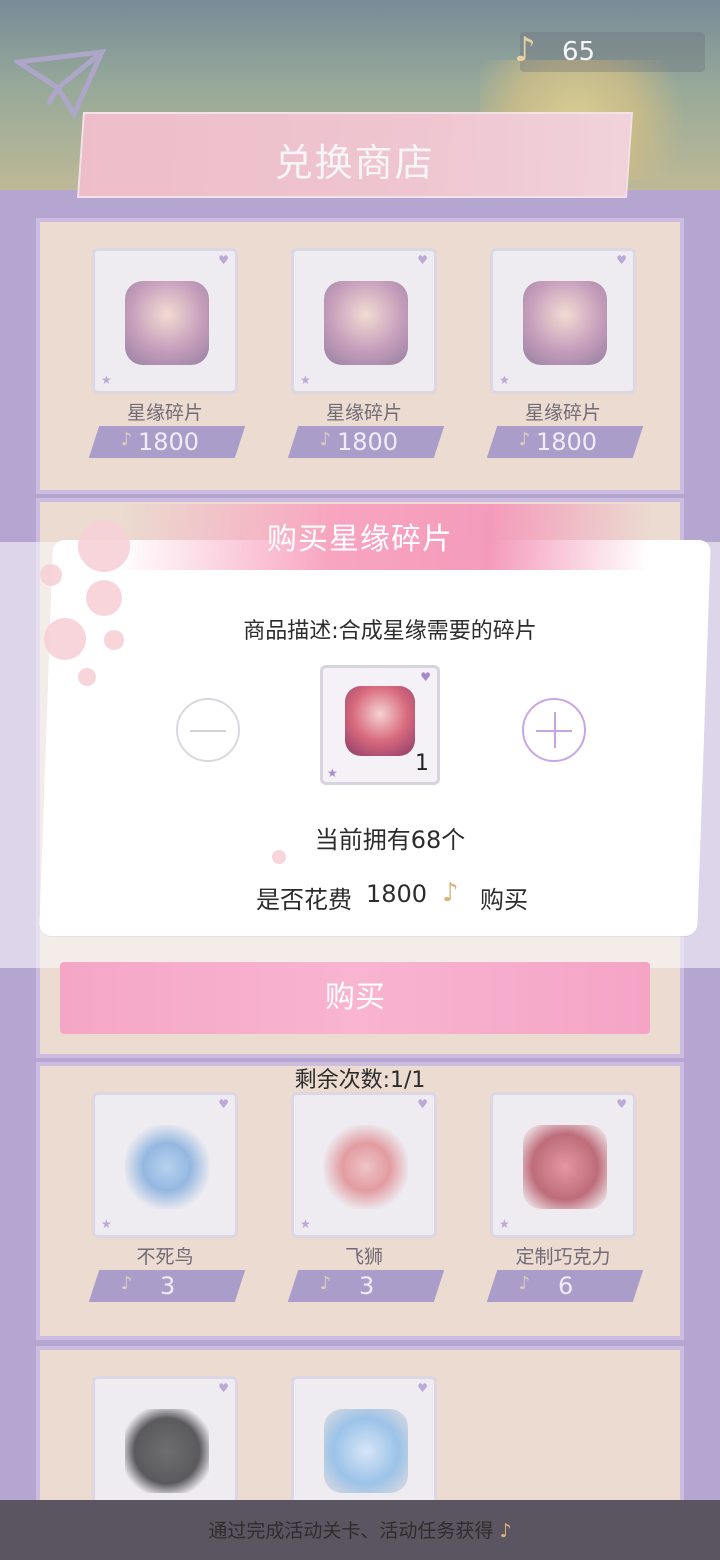 The image size is (720, 1560). What do you see at coordinates (397, 894) in the screenshot?
I see `cost-value: 1800` at bounding box center [397, 894].